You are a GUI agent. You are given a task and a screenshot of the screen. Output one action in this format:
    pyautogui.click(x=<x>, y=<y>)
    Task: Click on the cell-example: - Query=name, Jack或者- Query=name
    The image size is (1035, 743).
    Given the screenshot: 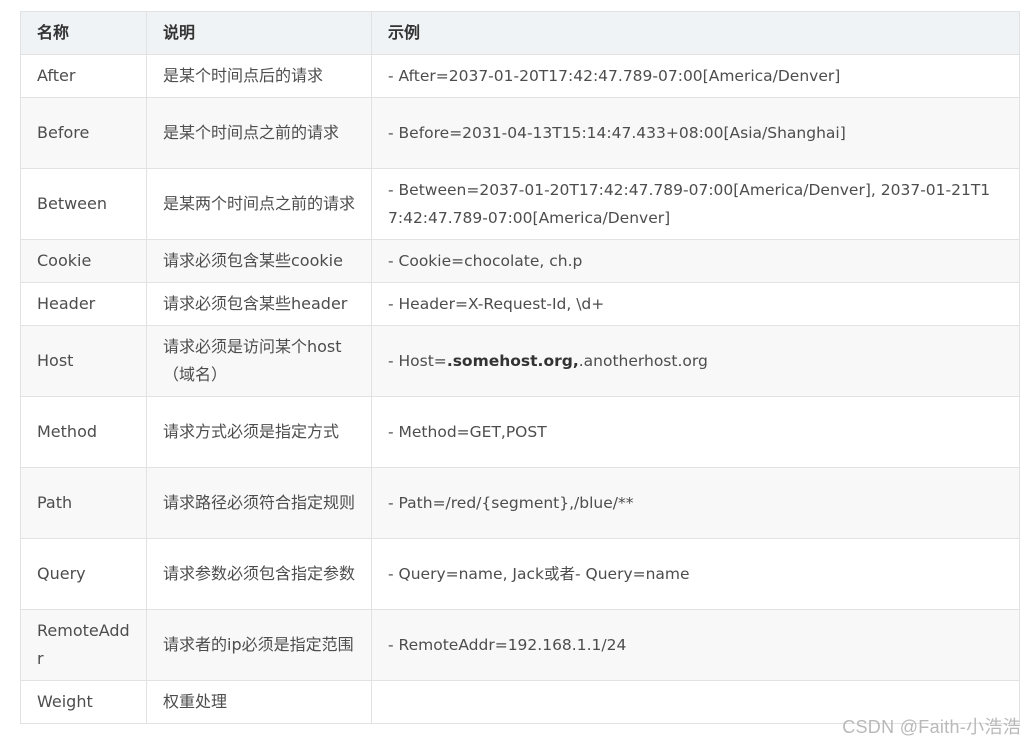 What is the action you would take?
    pyautogui.click(x=695, y=574)
    